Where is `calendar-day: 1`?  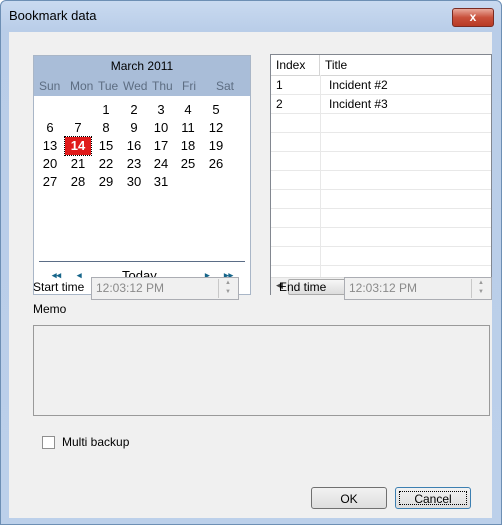 calendar-day: 1 is located at coordinates (106, 110).